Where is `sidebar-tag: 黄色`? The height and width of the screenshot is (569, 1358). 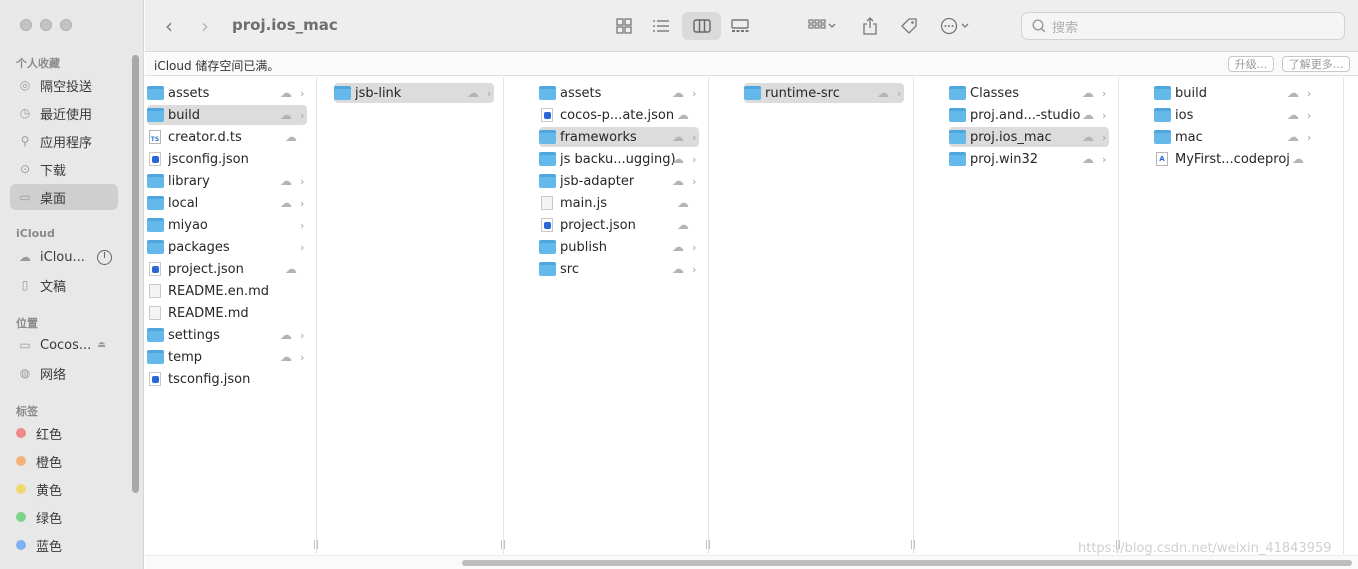 sidebar-tag: 黄色 is located at coordinates (64, 489).